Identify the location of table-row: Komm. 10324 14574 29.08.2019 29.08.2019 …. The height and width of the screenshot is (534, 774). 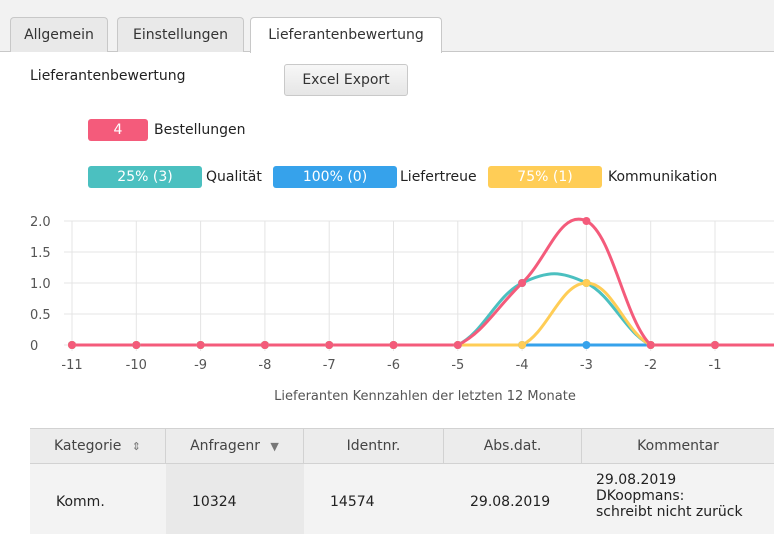
(402, 499).